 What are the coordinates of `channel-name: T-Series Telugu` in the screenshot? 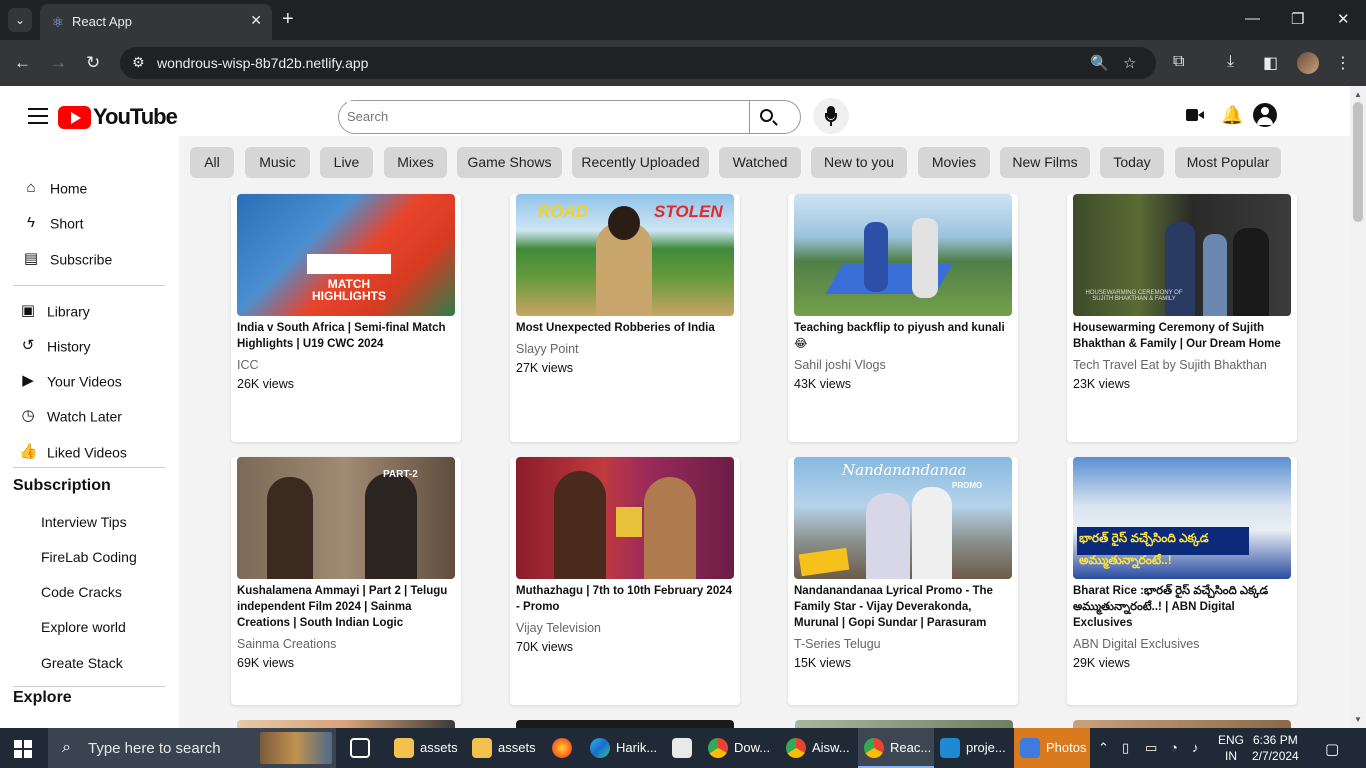 It's located at (837, 644).